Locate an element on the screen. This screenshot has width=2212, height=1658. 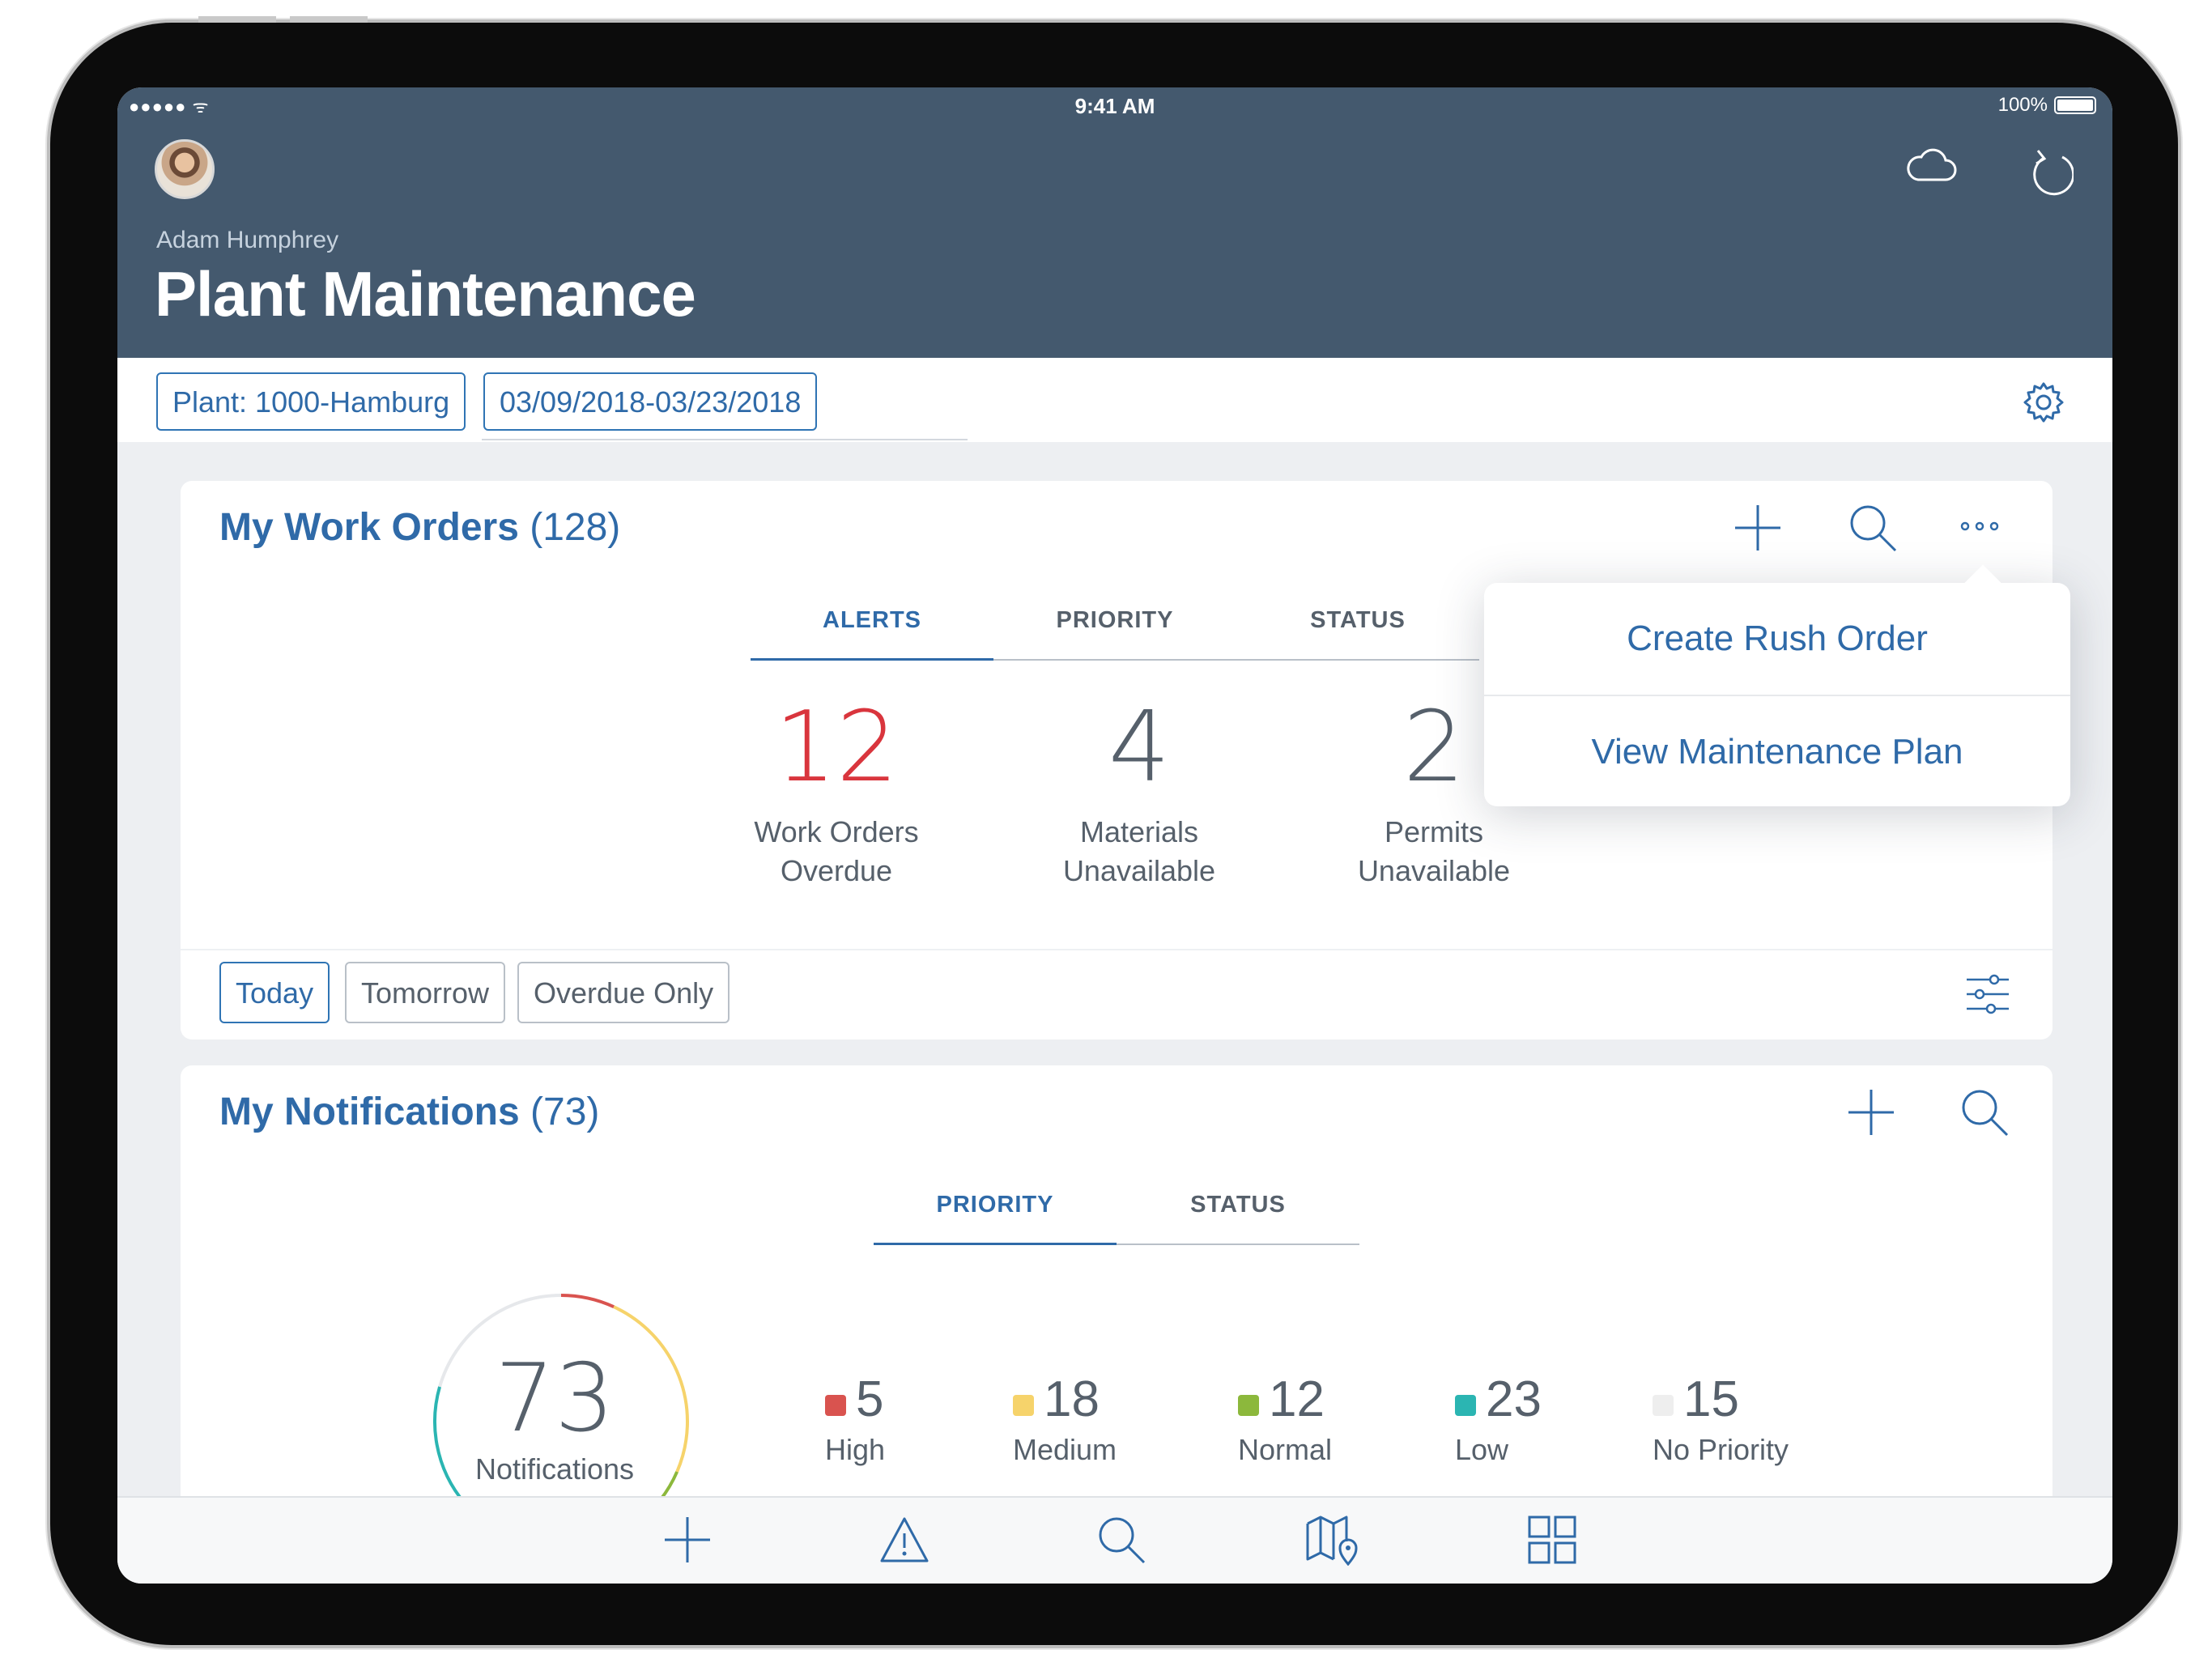
legend-no-priority: 15 No Priority is located at coordinates (1721, 1419).